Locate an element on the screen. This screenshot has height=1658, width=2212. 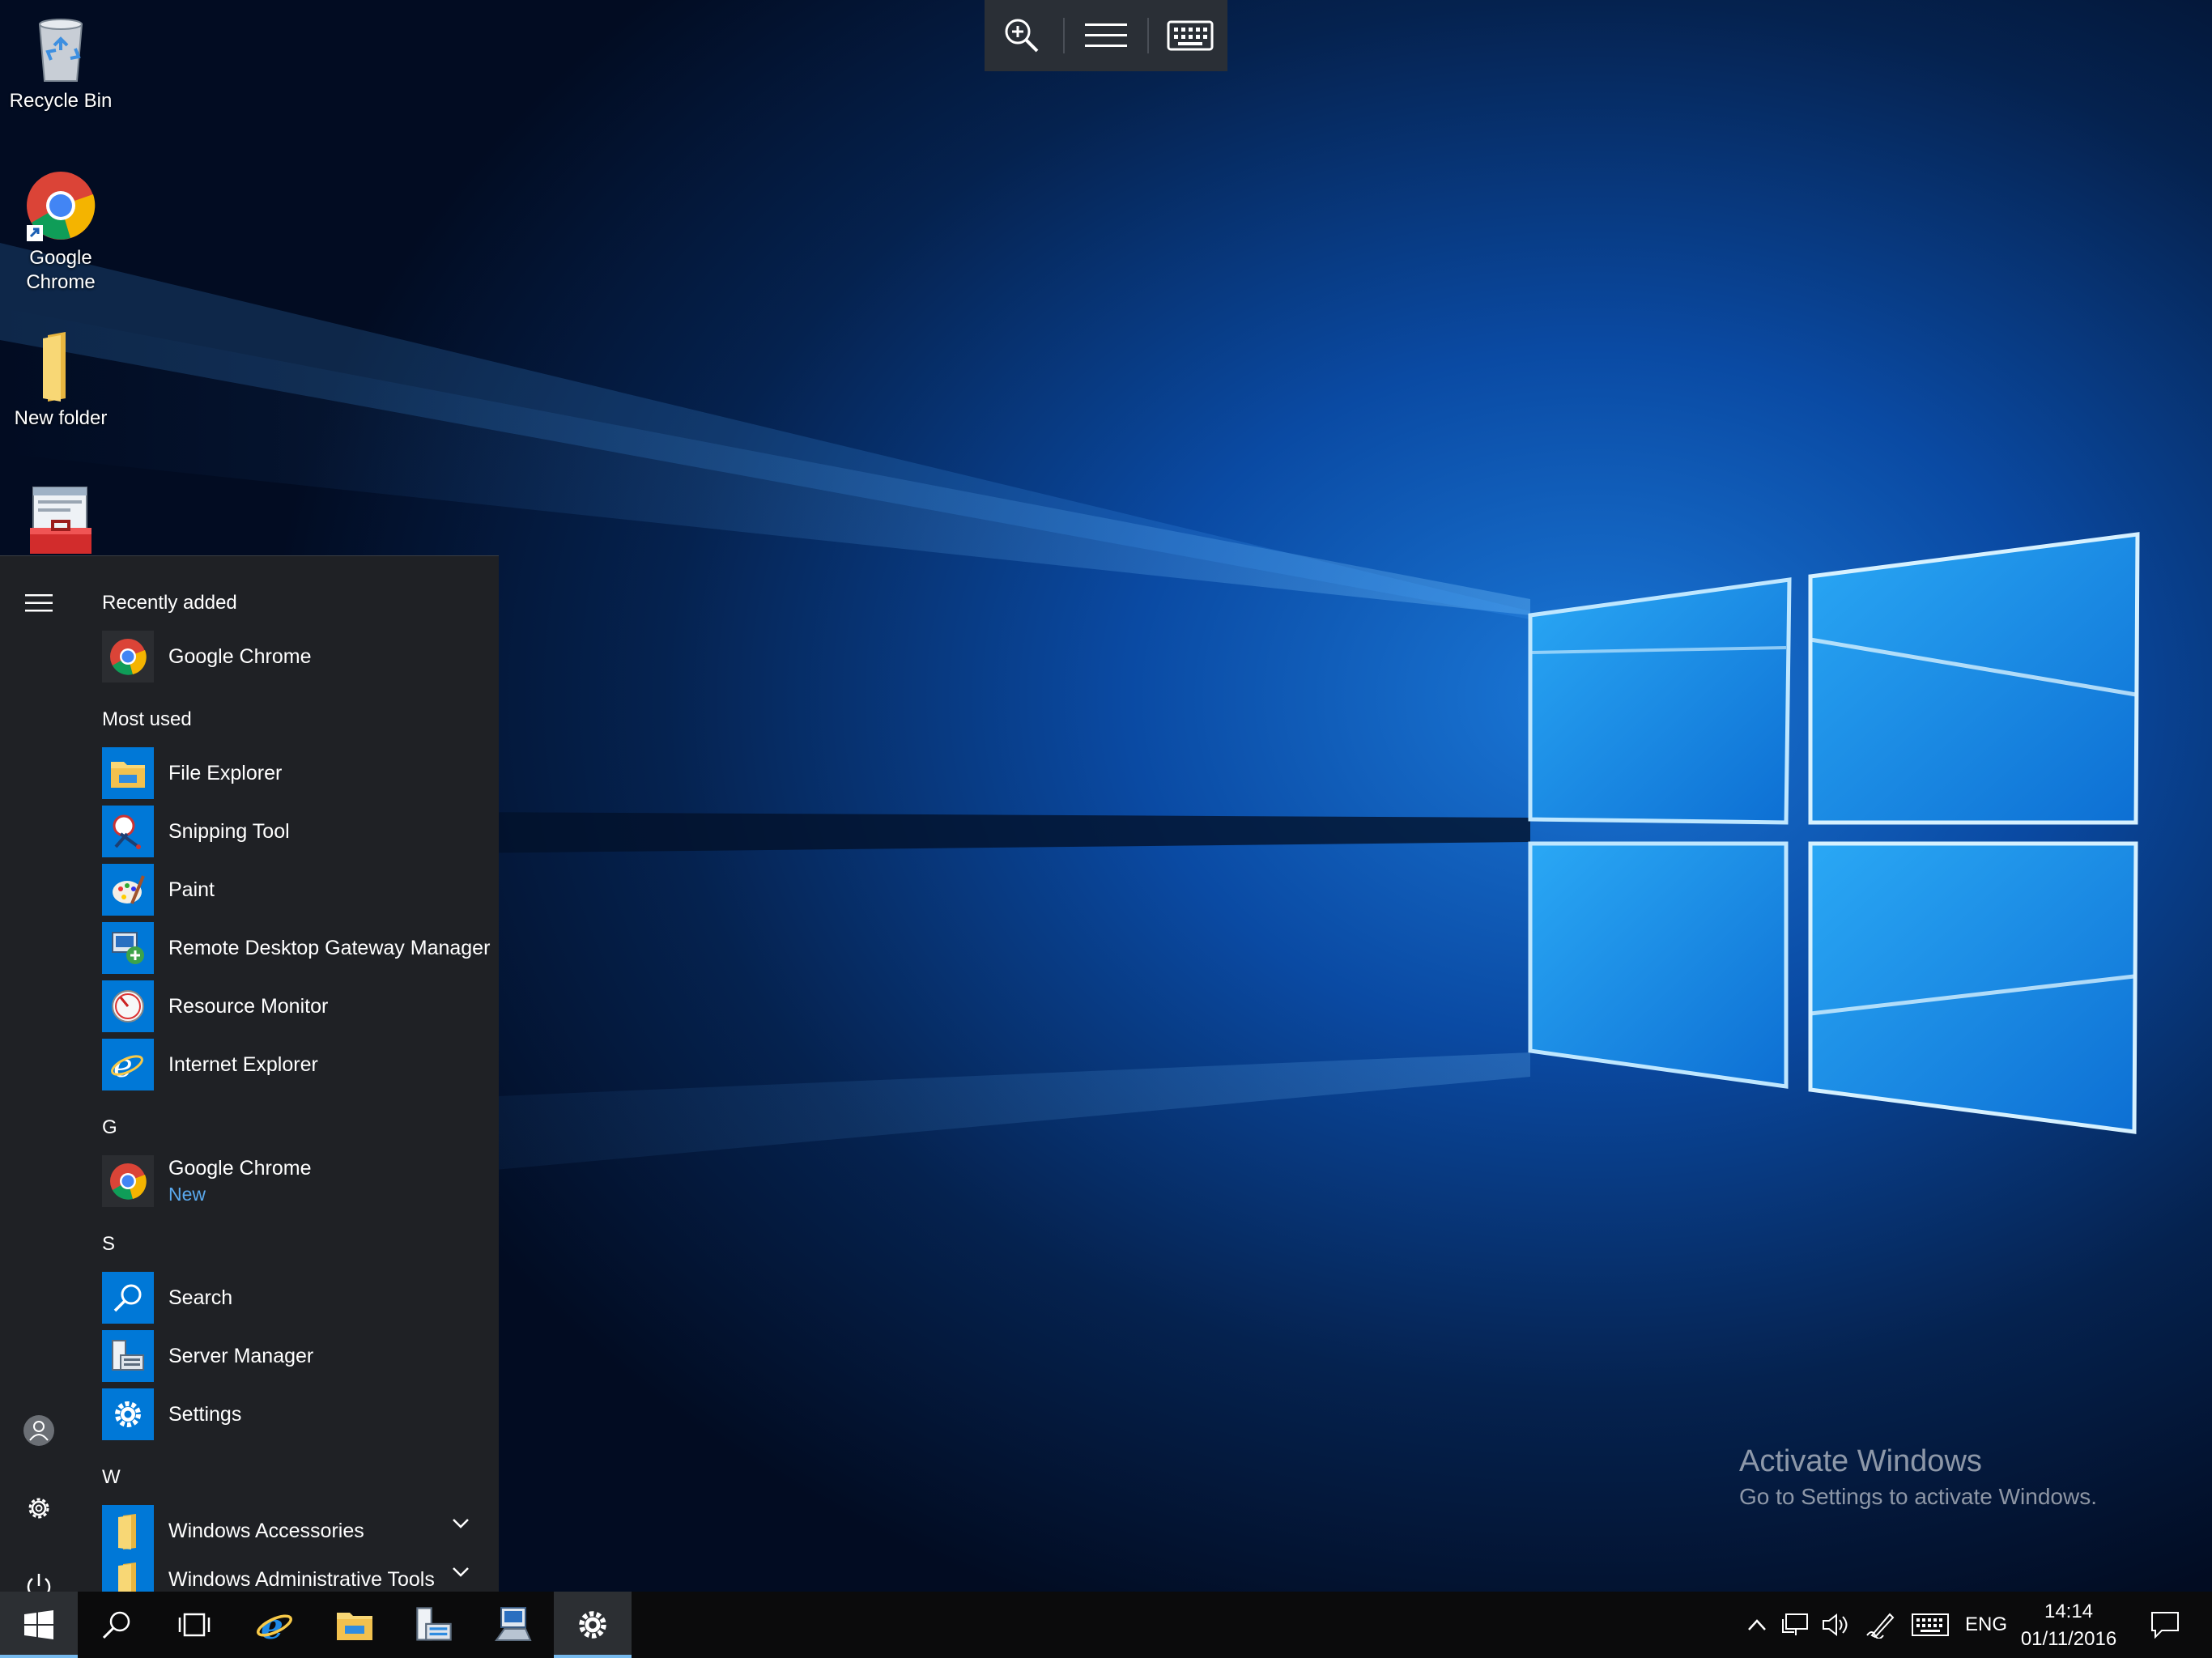
user-account-button is located at coordinates (39, 1430).